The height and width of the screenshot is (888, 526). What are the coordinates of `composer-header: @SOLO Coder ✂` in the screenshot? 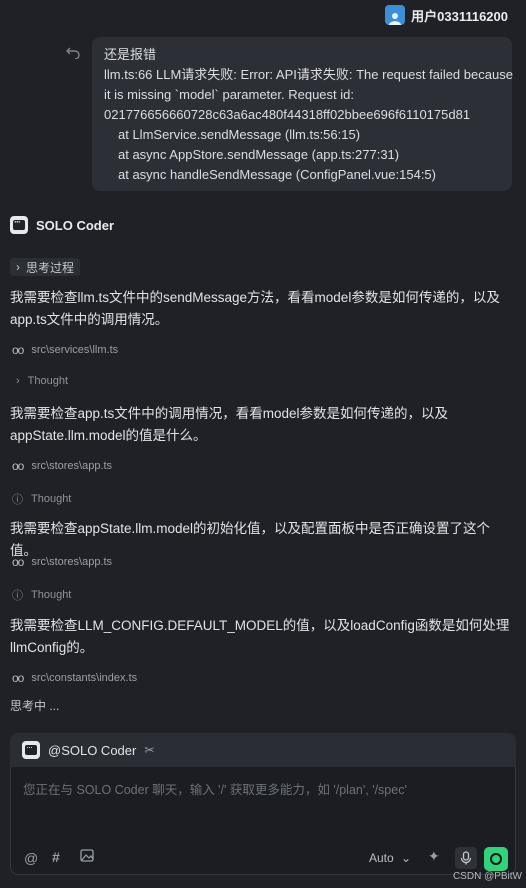 It's located at (263, 750).